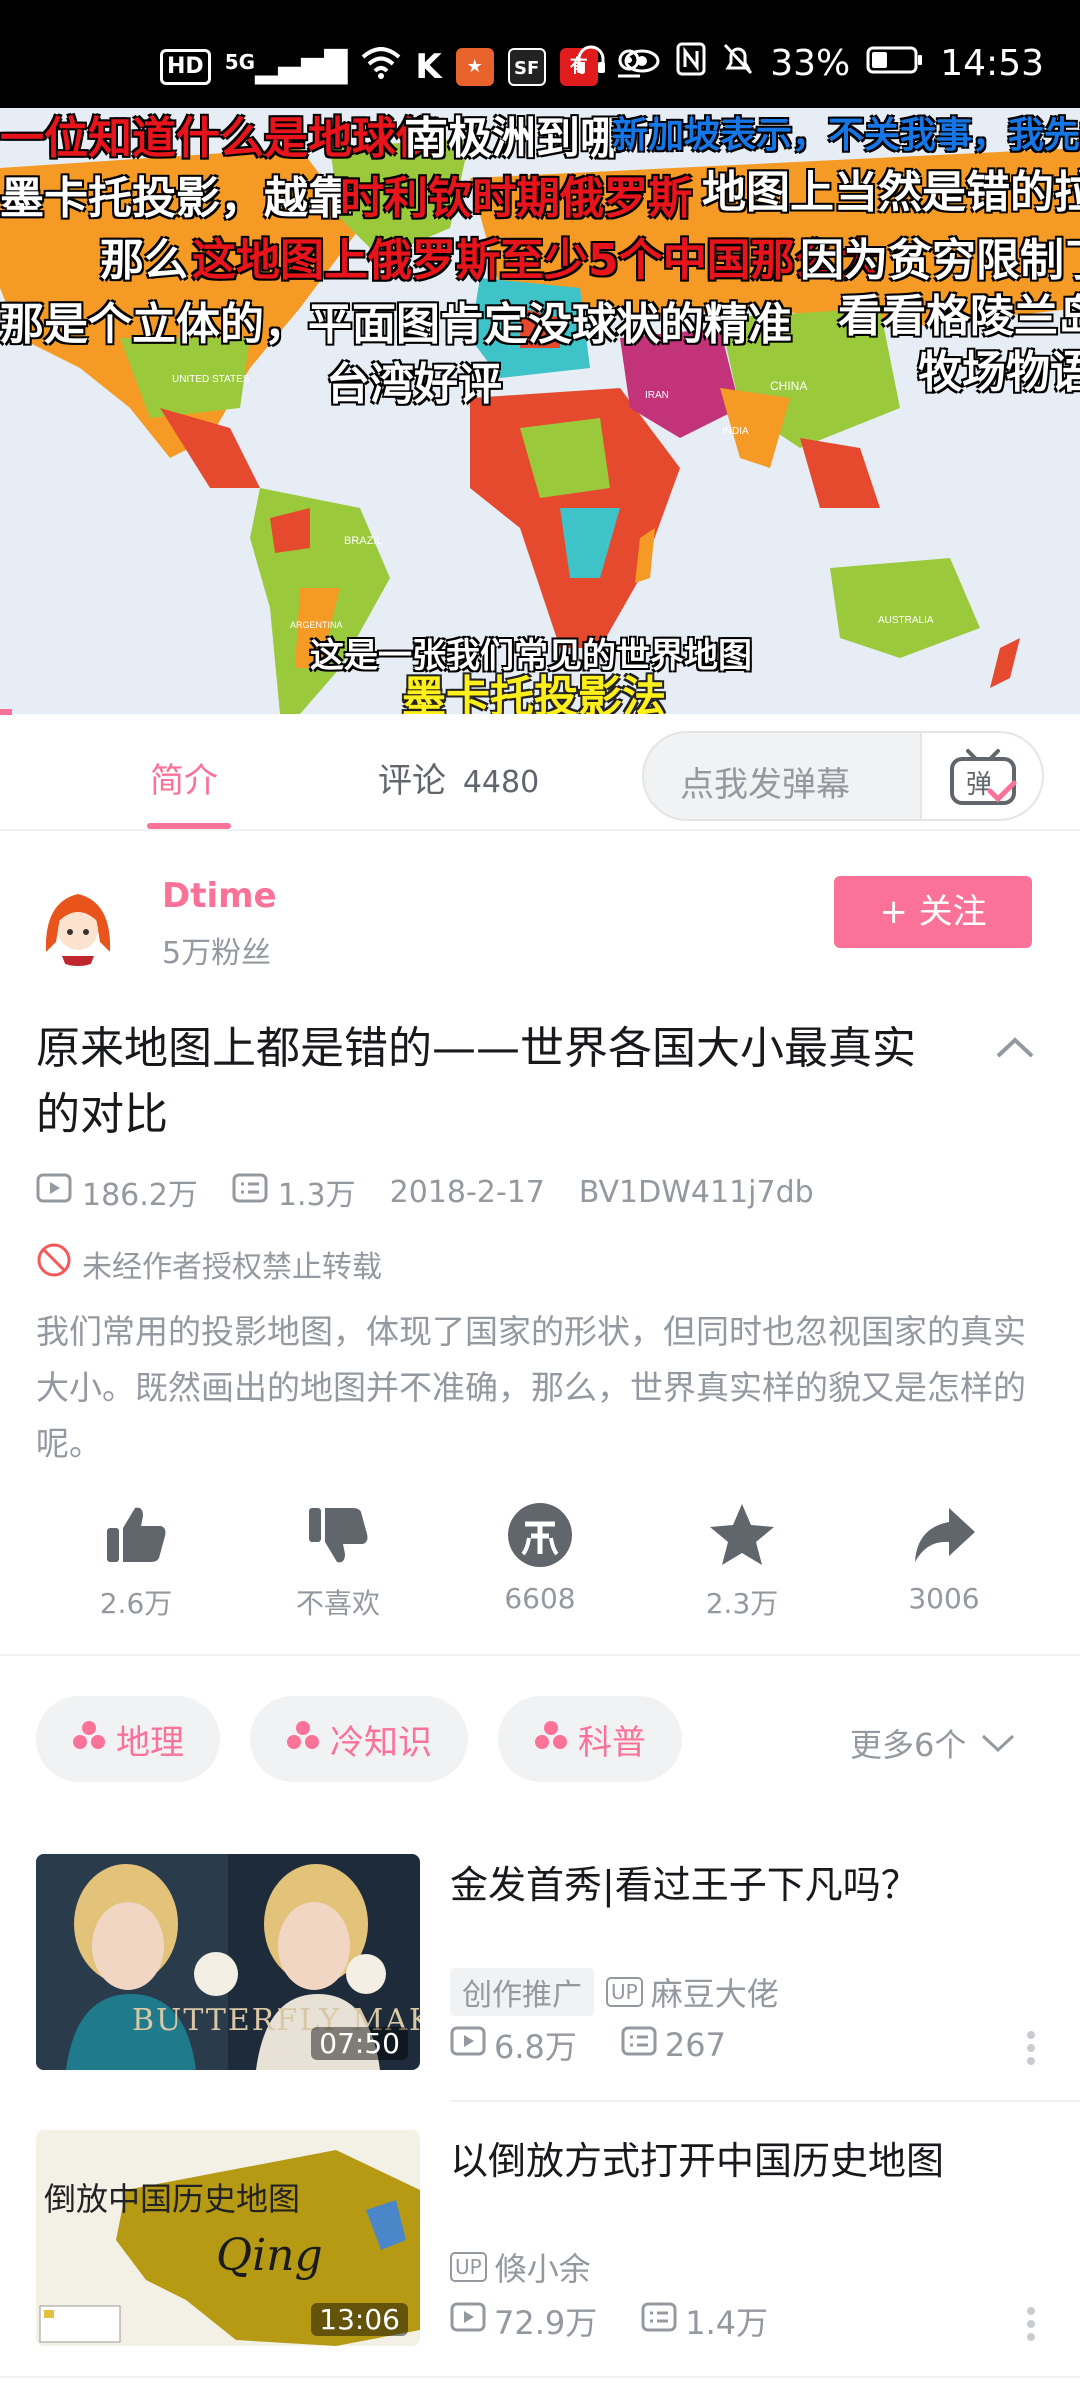 The height and width of the screenshot is (2400, 1080). I want to click on danmaku-comment: 看看格陵兰岛, so click(959, 316).